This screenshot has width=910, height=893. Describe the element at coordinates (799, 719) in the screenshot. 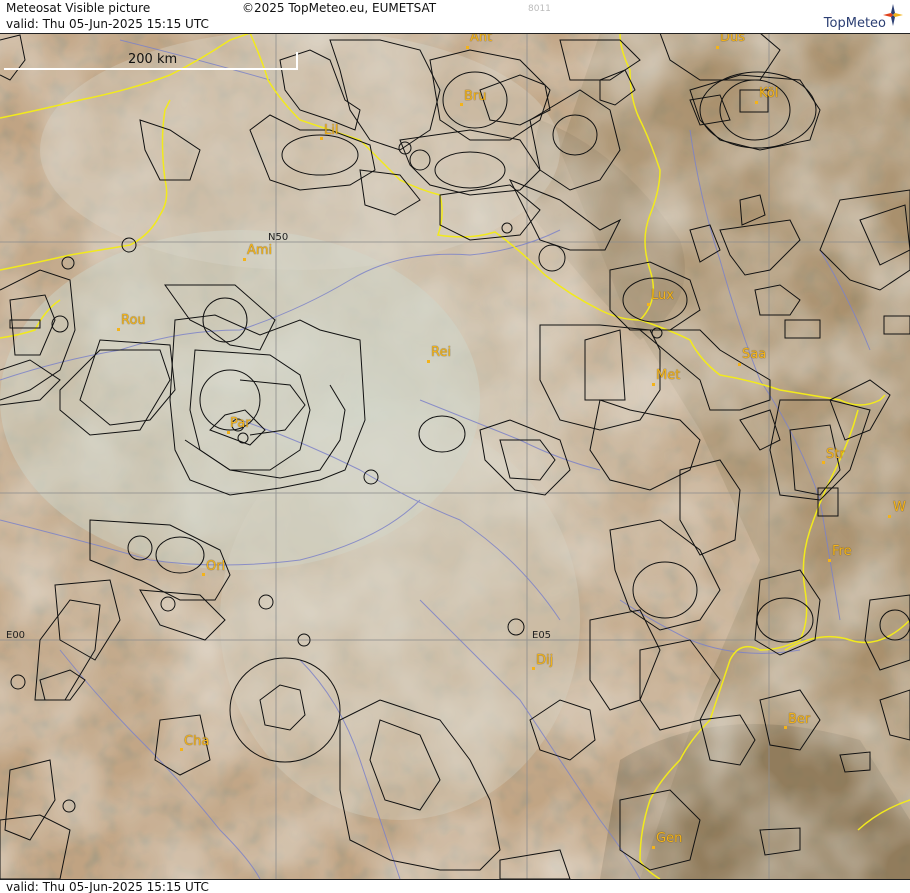

I see `city-label-ber: Ber` at that location.